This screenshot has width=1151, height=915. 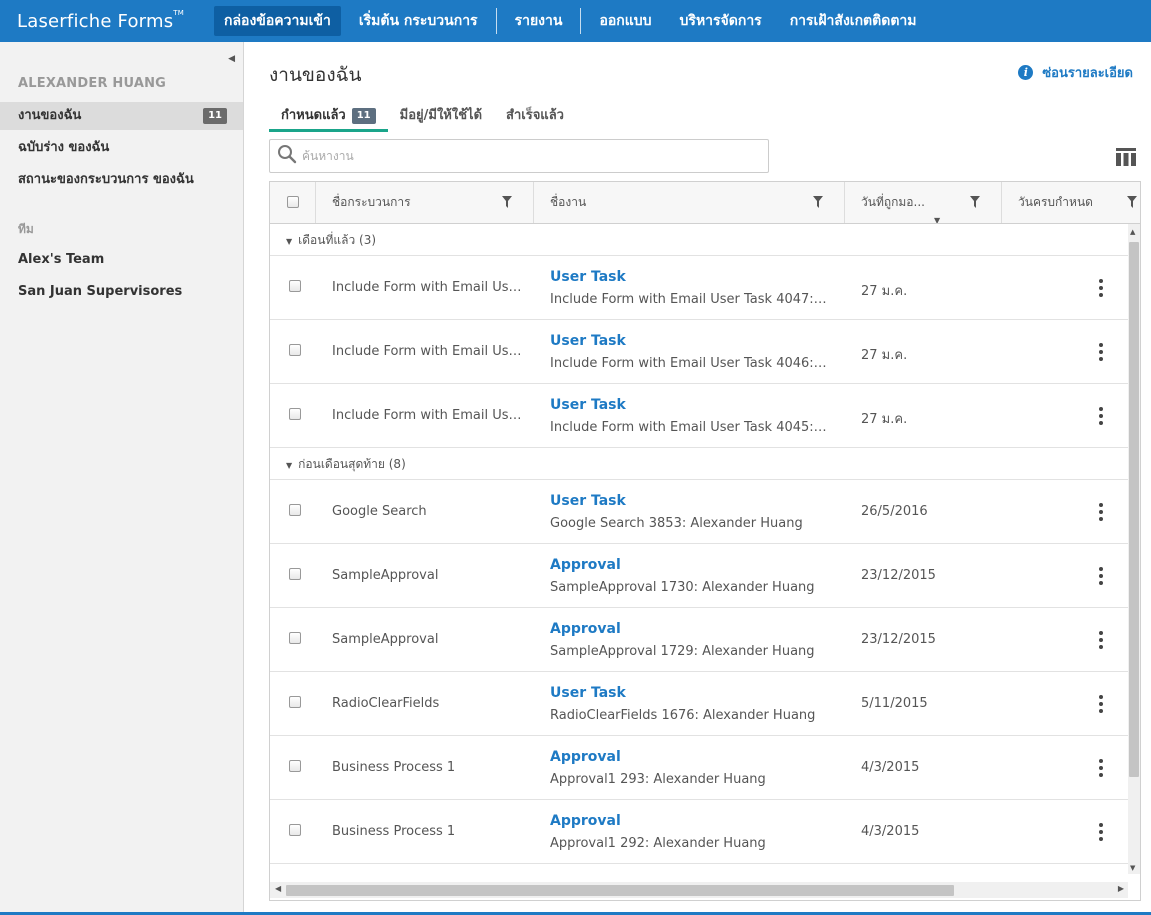 I want to click on hide-details-link: i ซ่อนรายละเอียด, so click(x=1075, y=72).